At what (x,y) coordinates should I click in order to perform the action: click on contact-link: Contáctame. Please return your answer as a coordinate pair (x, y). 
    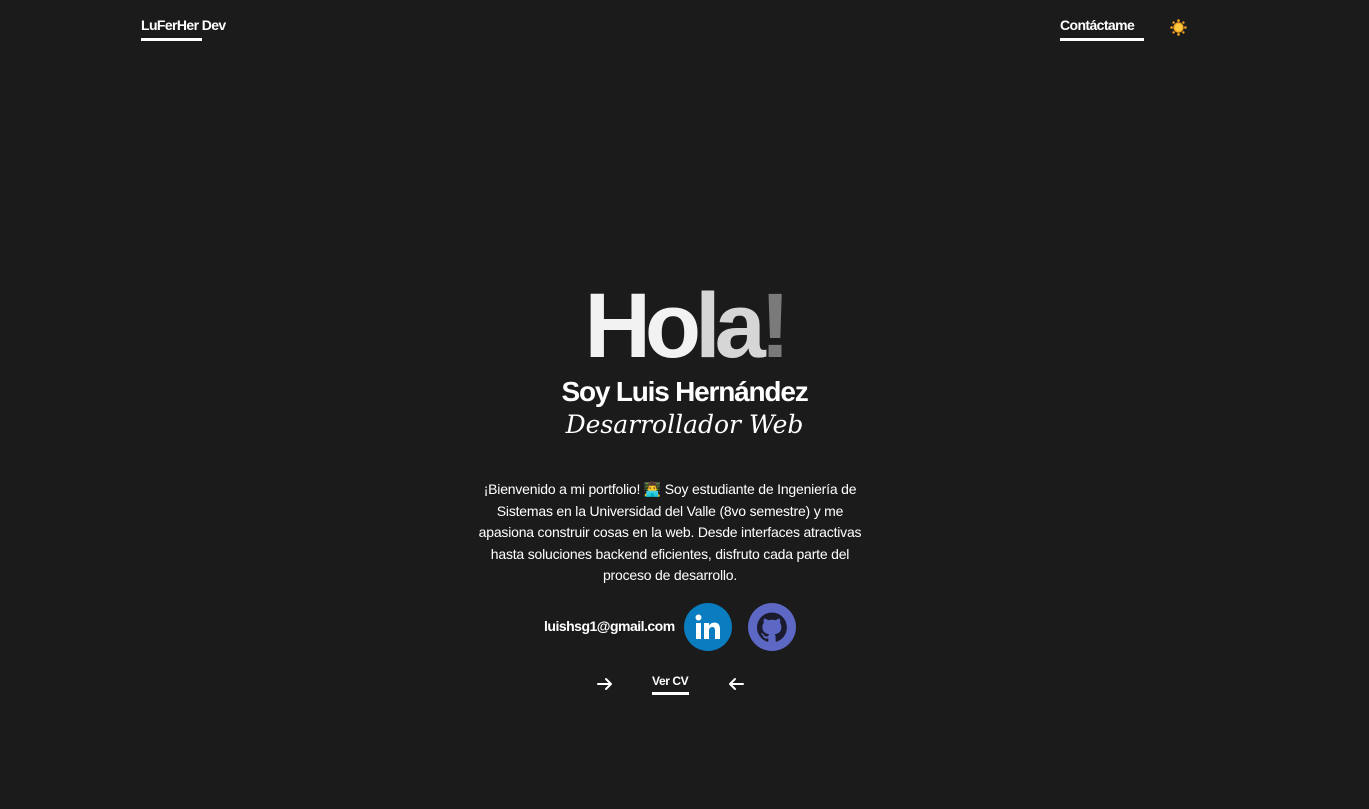
    Looking at the image, I should click on (1102, 29).